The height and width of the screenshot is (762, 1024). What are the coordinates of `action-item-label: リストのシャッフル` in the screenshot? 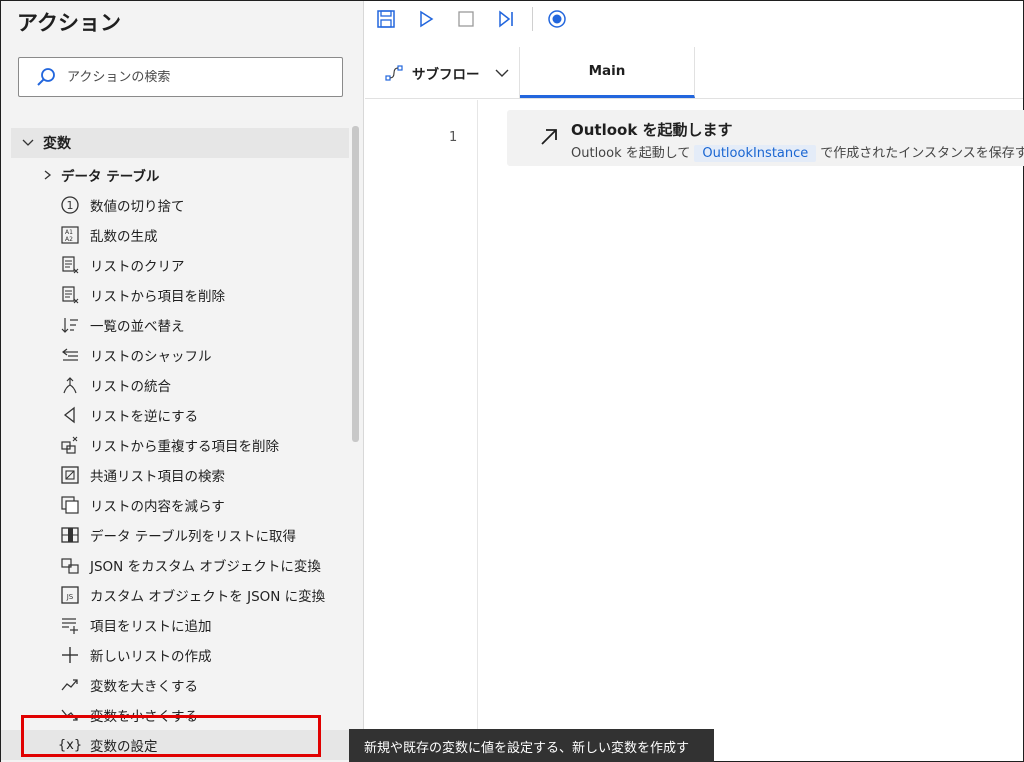 It's located at (151, 357).